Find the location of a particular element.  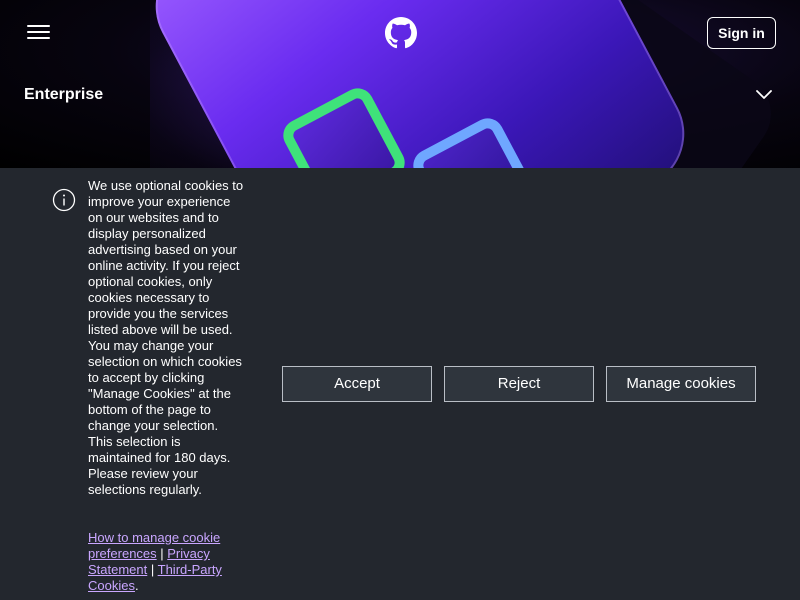

hamburger-menu-icon is located at coordinates (39, 32).